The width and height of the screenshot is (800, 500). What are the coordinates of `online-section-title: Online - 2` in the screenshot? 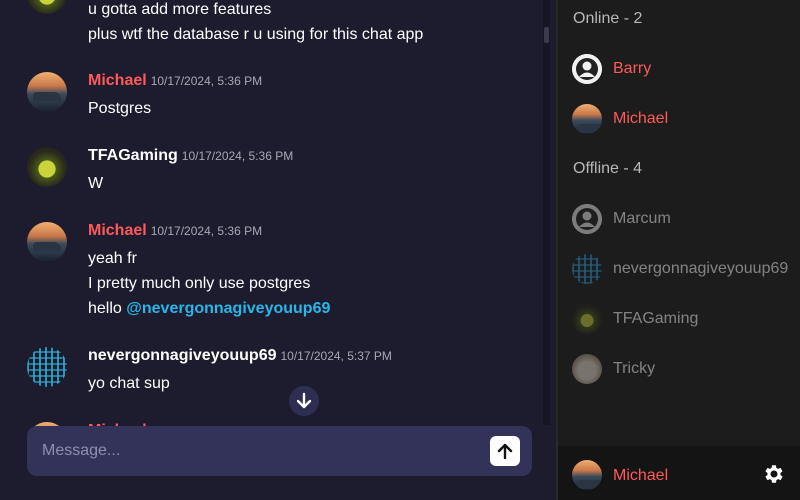 It's located at (608, 18).